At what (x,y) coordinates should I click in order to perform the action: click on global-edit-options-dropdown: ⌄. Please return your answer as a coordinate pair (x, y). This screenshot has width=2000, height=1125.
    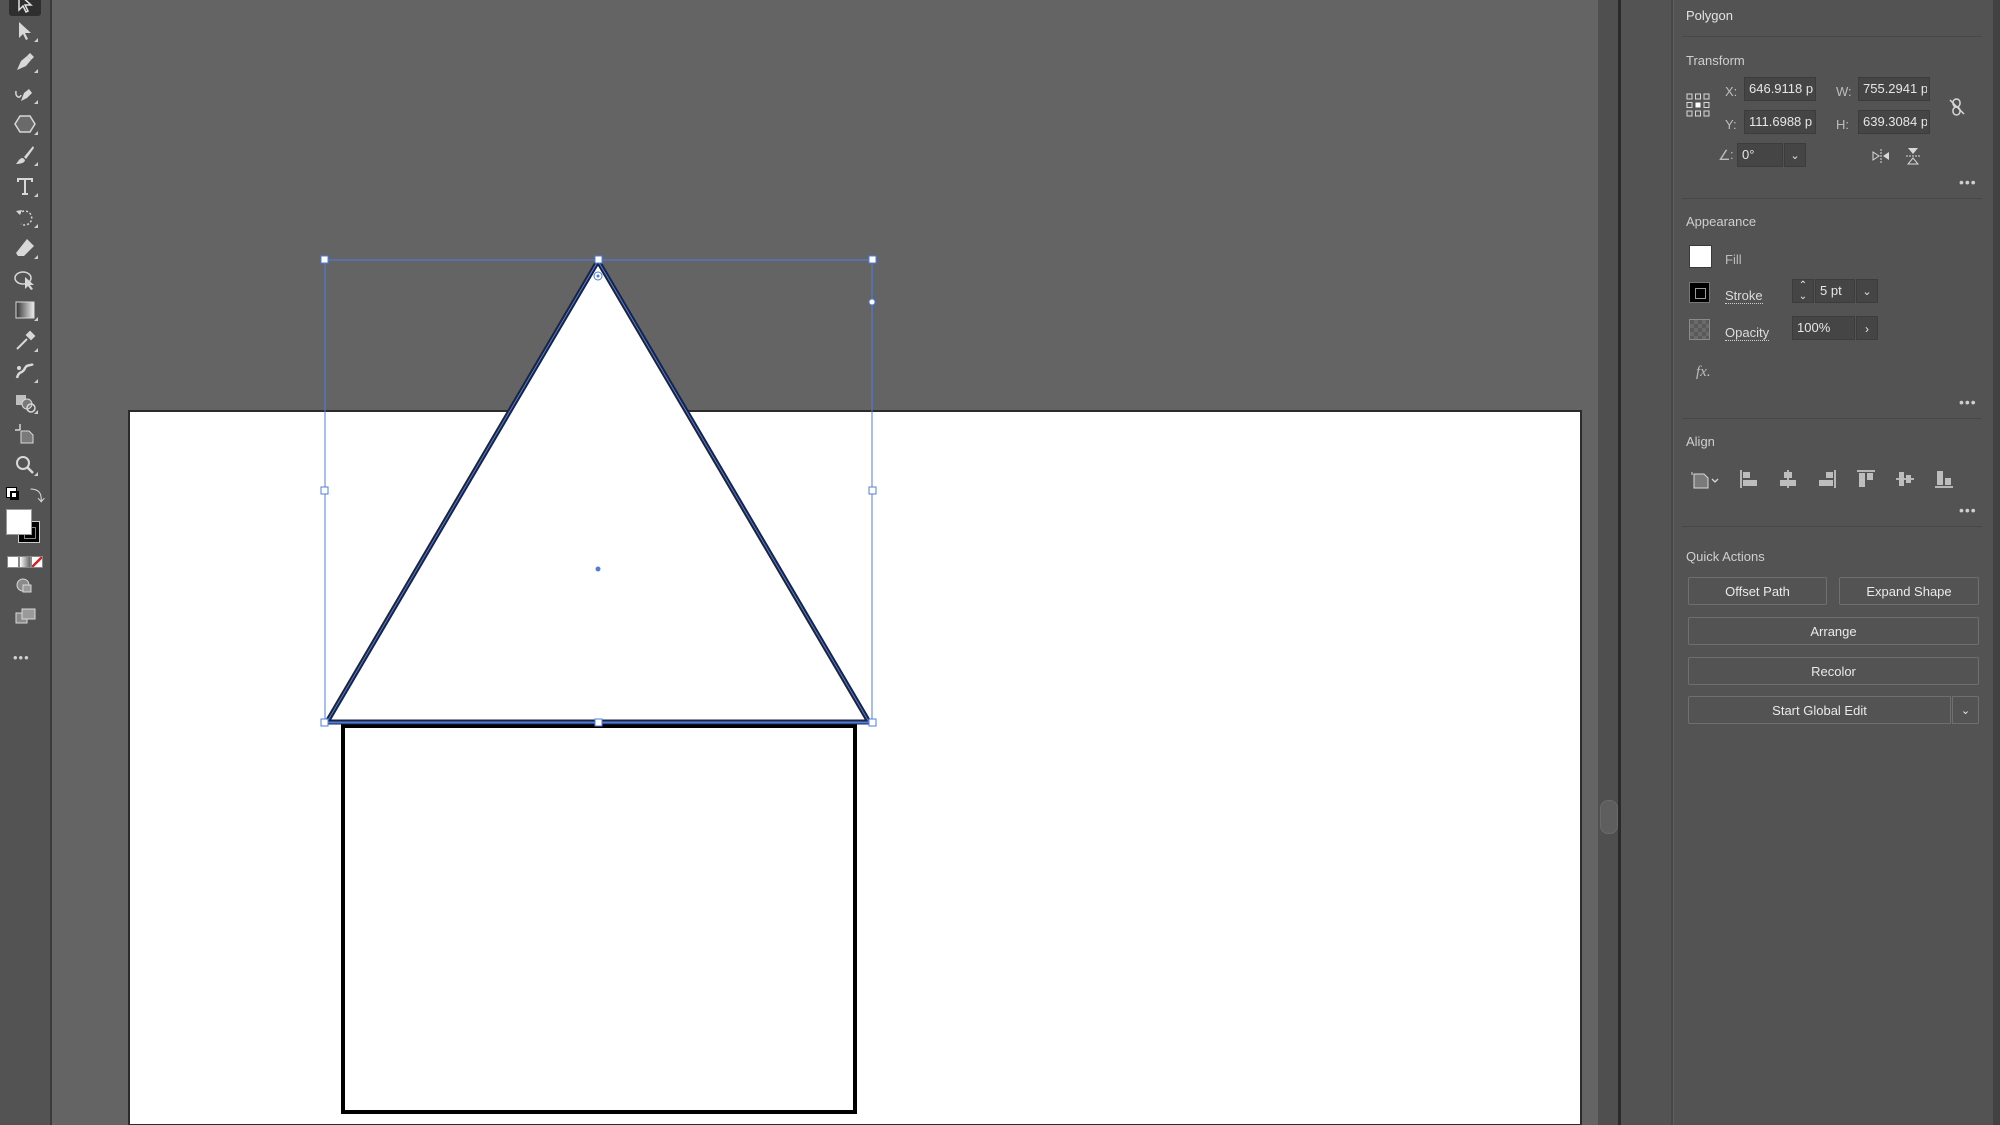
    Looking at the image, I should click on (1965, 710).